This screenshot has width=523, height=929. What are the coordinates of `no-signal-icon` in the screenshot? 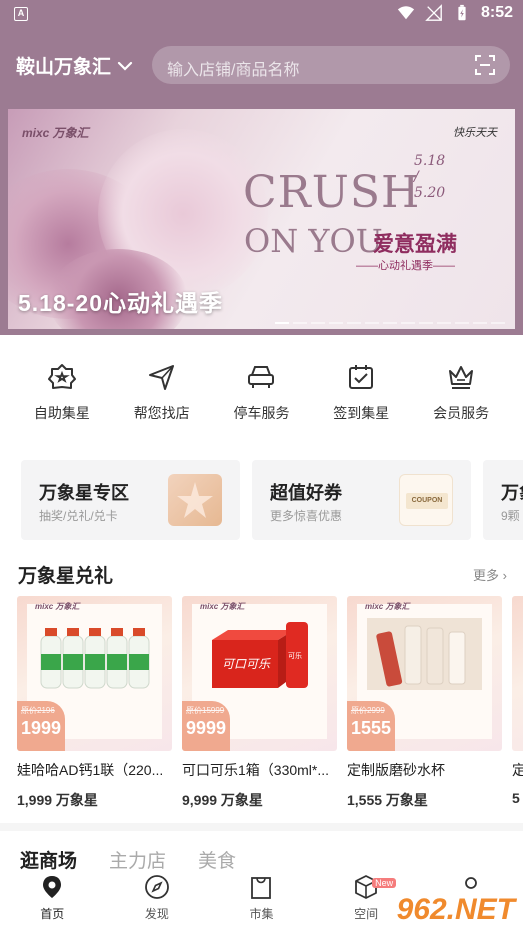 It's located at (433, 12).